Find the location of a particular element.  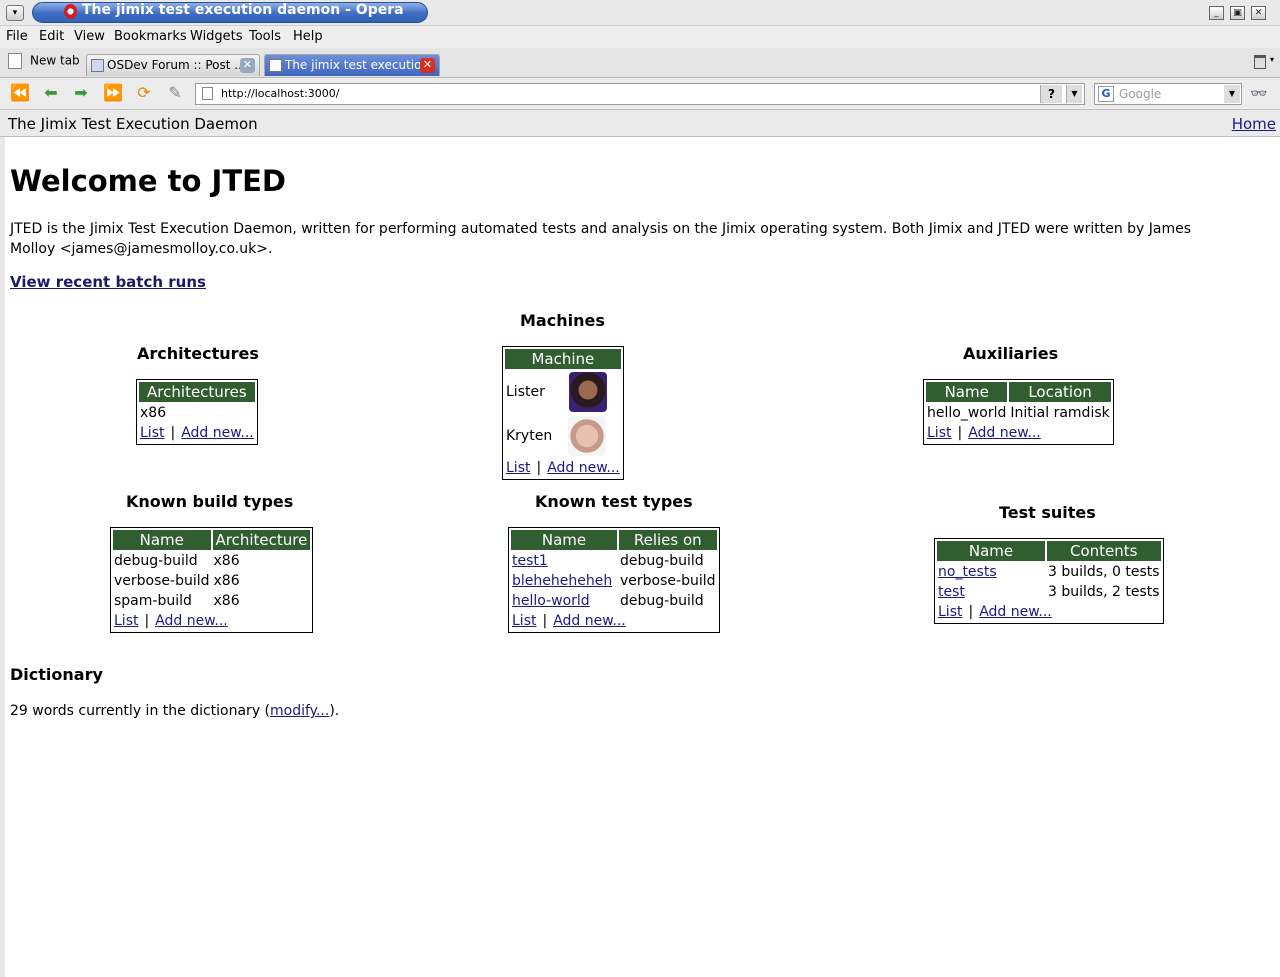

dictionary-title: Dictionary is located at coordinates (56, 674).